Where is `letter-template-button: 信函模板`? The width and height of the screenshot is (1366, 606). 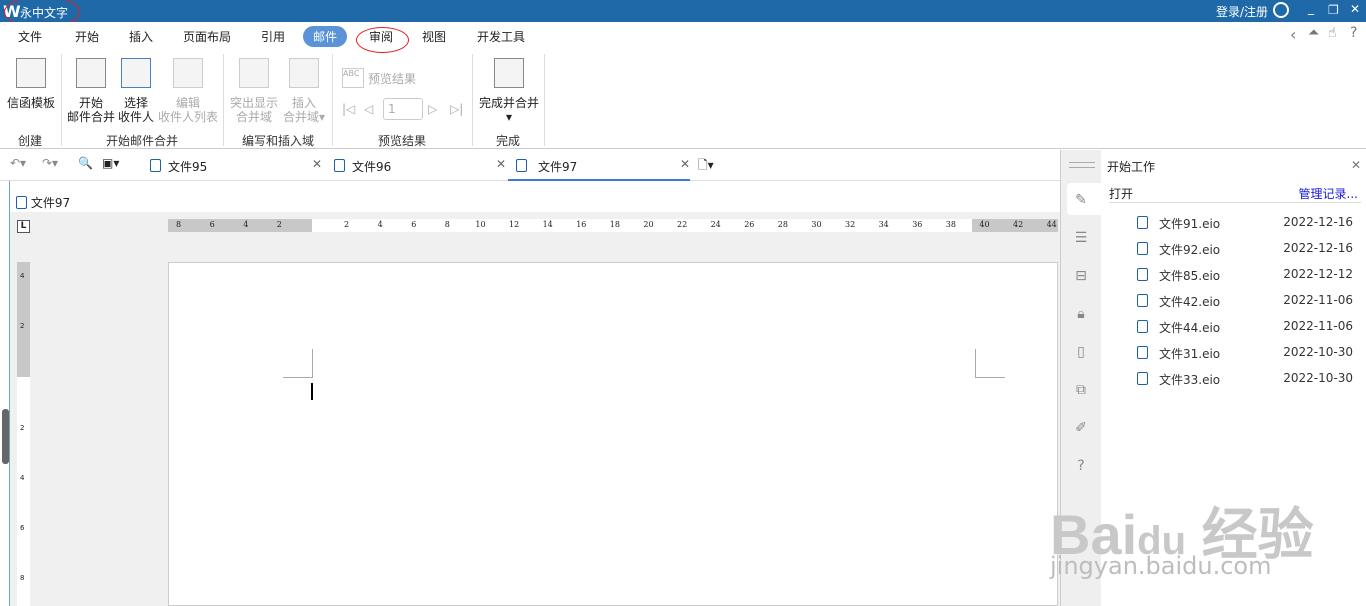
letter-template-button: 信函模板 is located at coordinates (31, 84).